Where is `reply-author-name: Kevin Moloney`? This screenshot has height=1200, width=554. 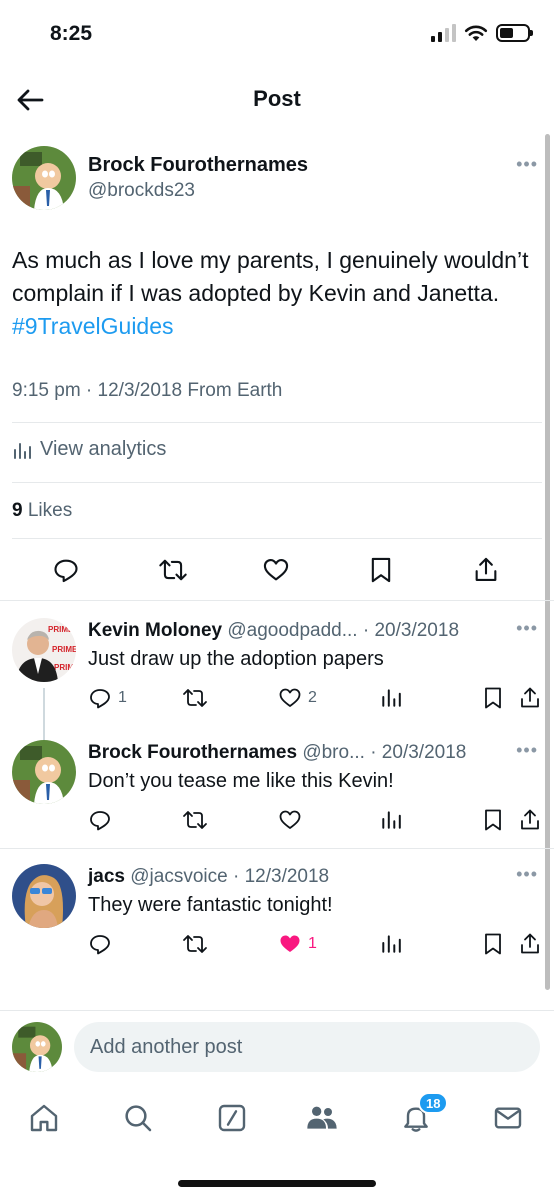
reply-author-name: Kevin Moloney is located at coordinates (155, 630).